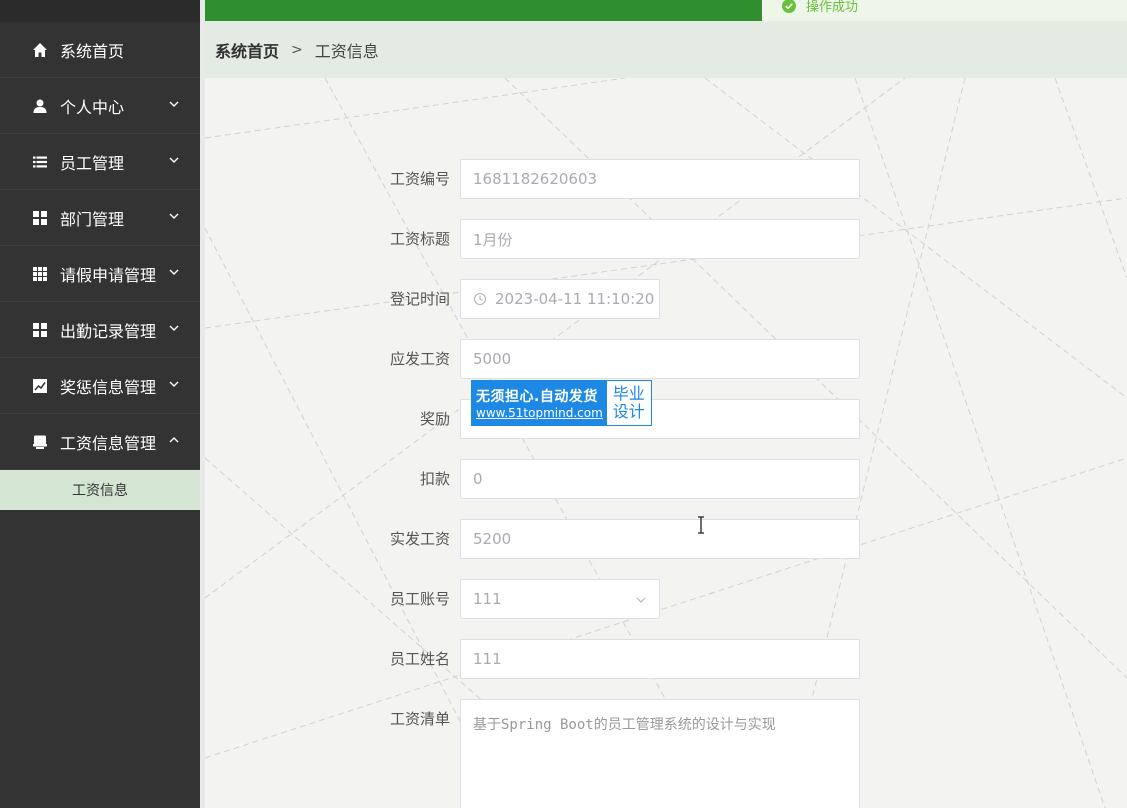 Image resolution: width=1127 pixels, height=808 pixels. I want to click on register-time-value: 2023-04-11 11:10:20, so click(575, 299).